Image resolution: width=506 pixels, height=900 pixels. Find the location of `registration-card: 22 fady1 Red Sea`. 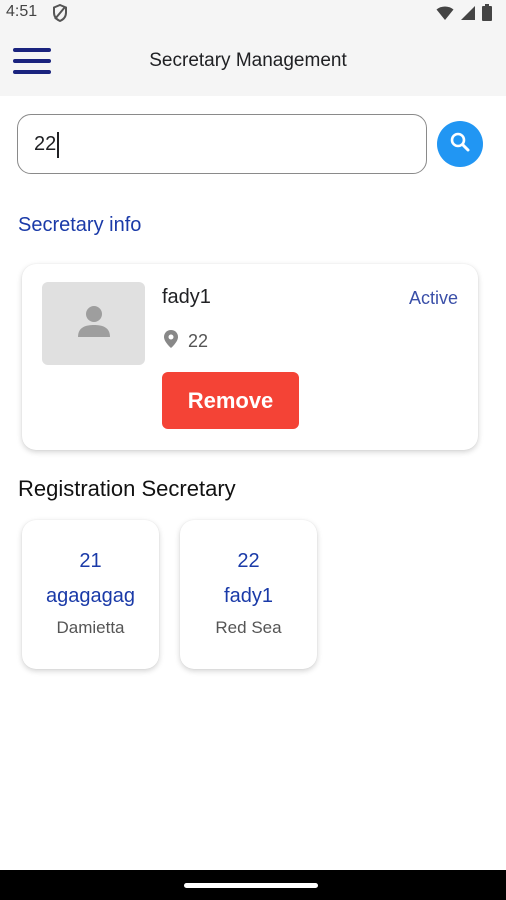

registration-card: 22 fady1 Red Sea is located at coordinates (248, 594).